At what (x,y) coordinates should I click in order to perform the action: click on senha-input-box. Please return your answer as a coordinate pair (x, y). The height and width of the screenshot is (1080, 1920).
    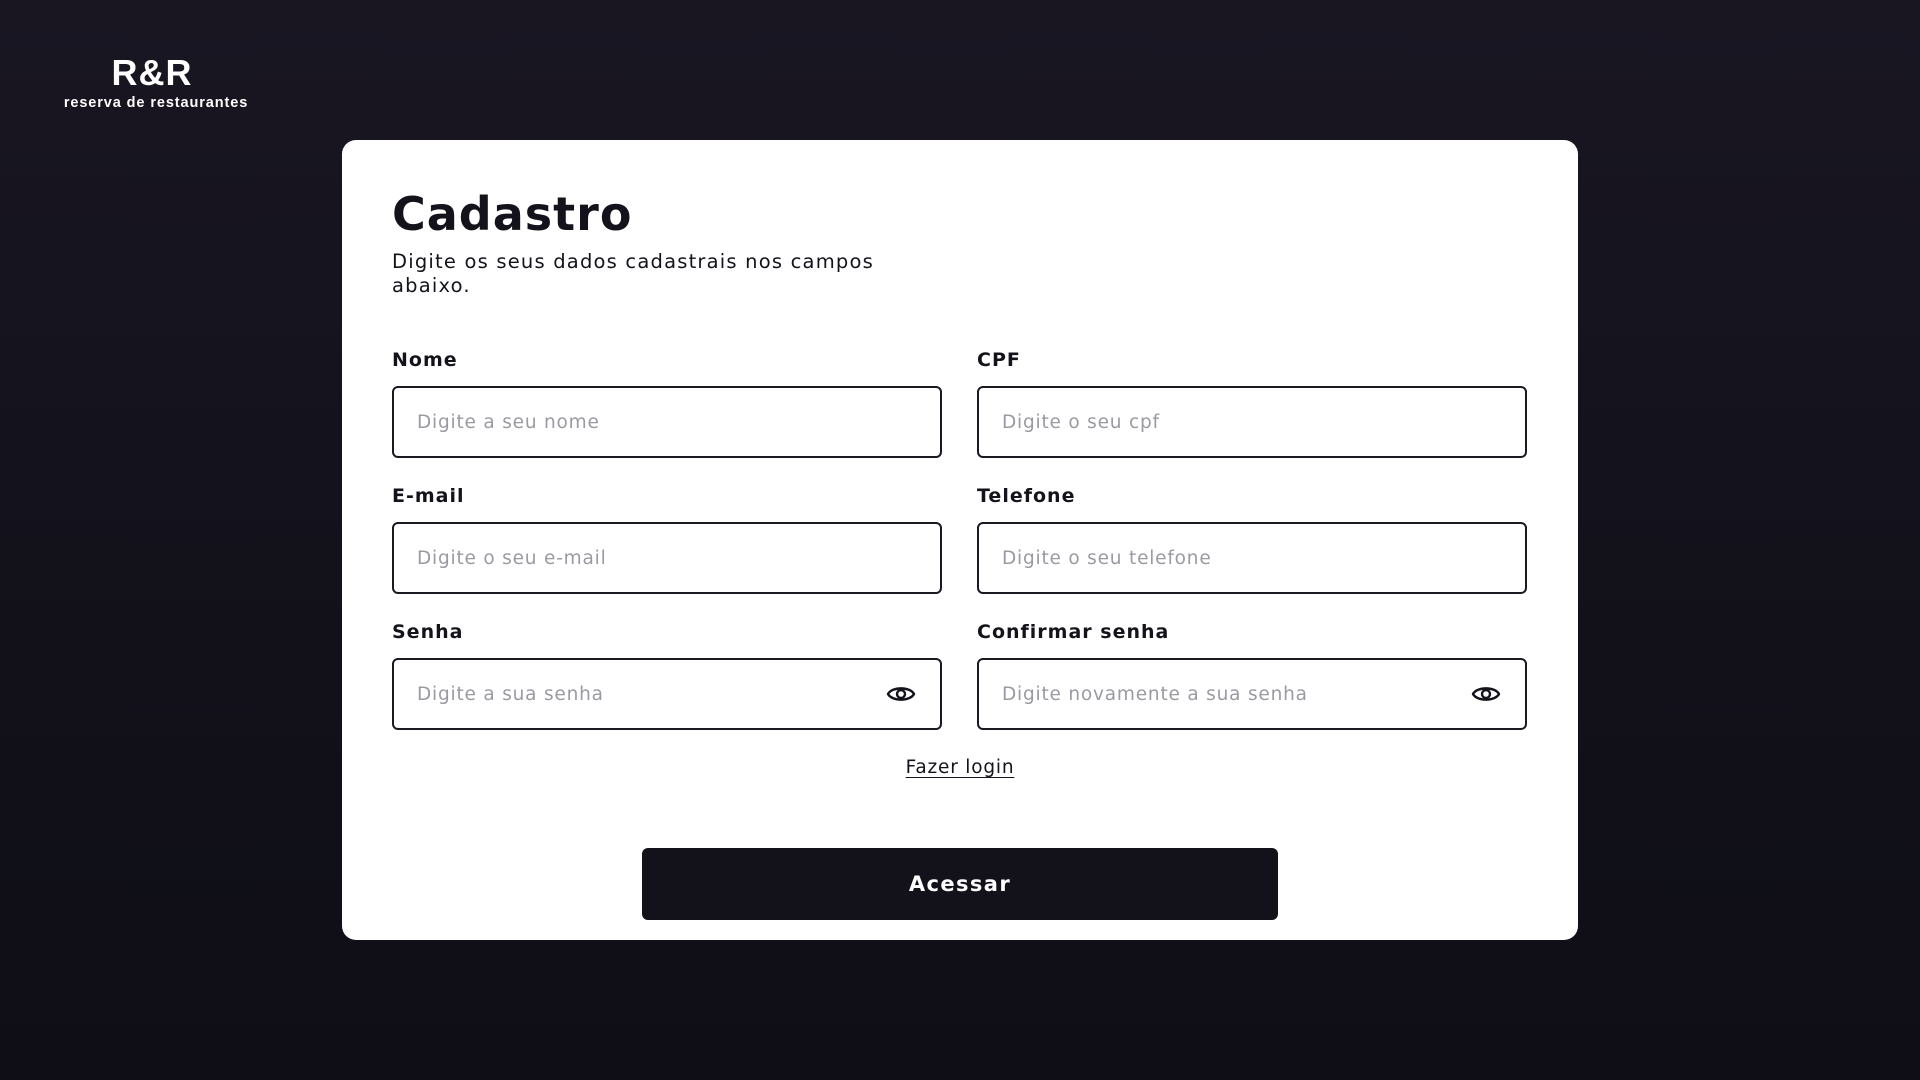
    Looking at the image, I should click on (667, 694).